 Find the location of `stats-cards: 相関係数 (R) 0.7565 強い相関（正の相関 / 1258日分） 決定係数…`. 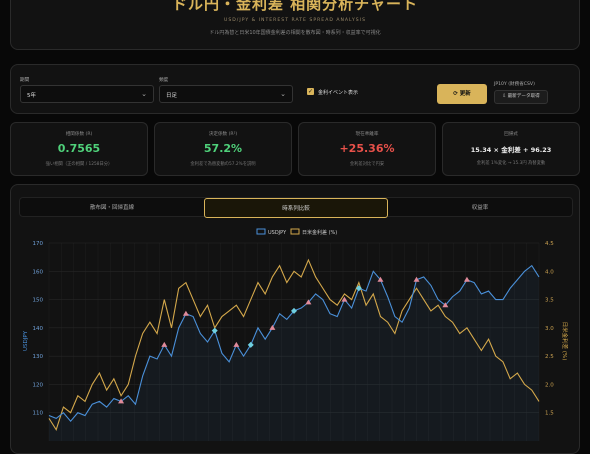

stats-cards: 相関係数 (R) 0.7565 強い相関（正の相関 / 1258日分） 決定係数… is located at coordinates (295, 149).